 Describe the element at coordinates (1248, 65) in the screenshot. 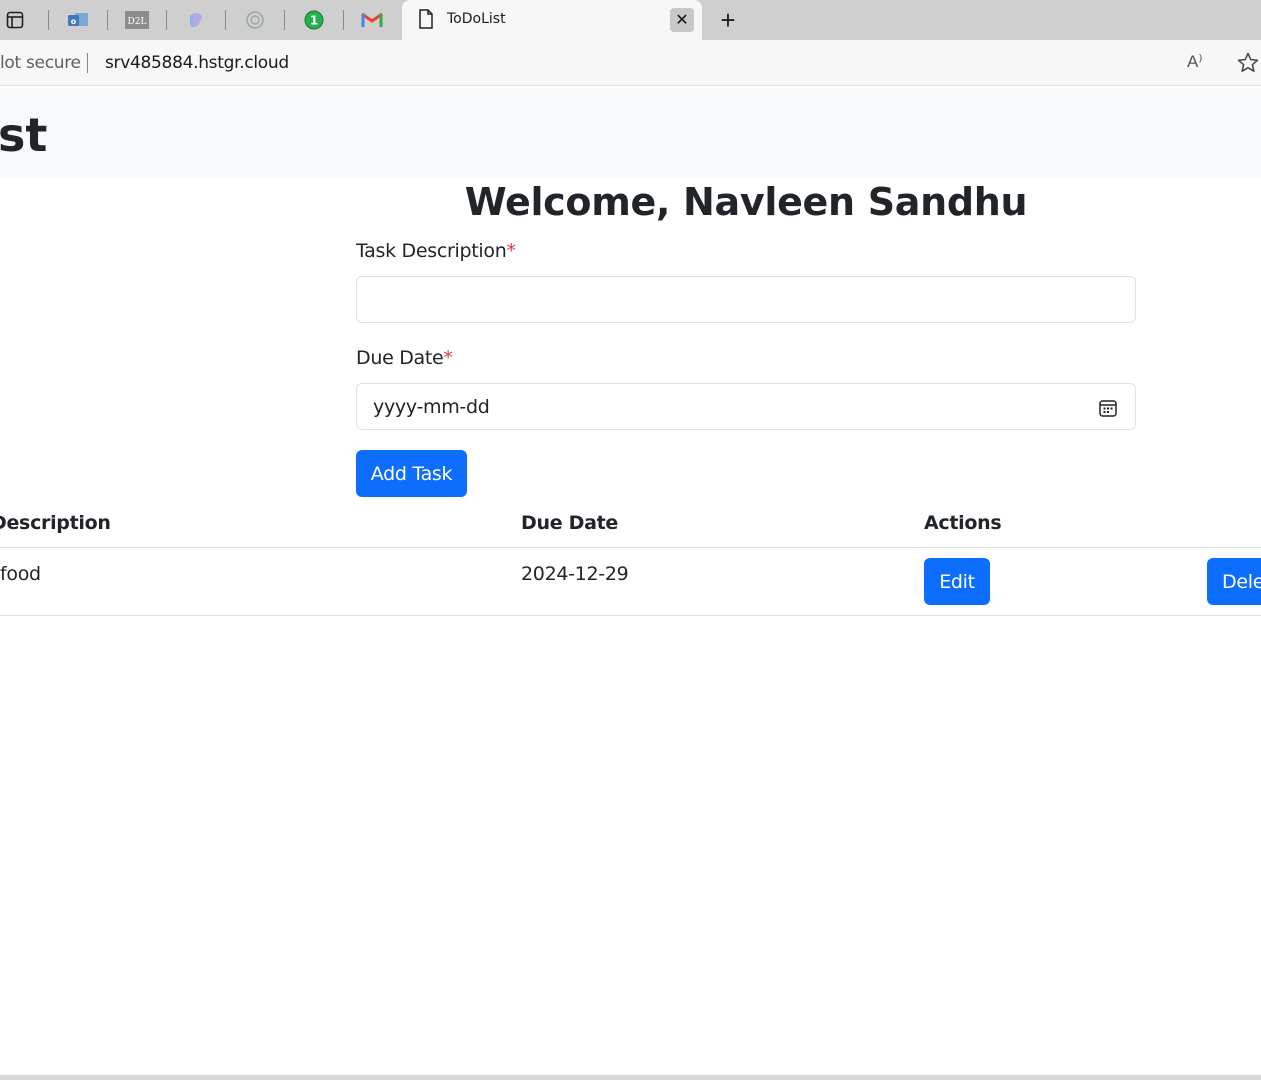

I see `favorite-star-icon` at that location.